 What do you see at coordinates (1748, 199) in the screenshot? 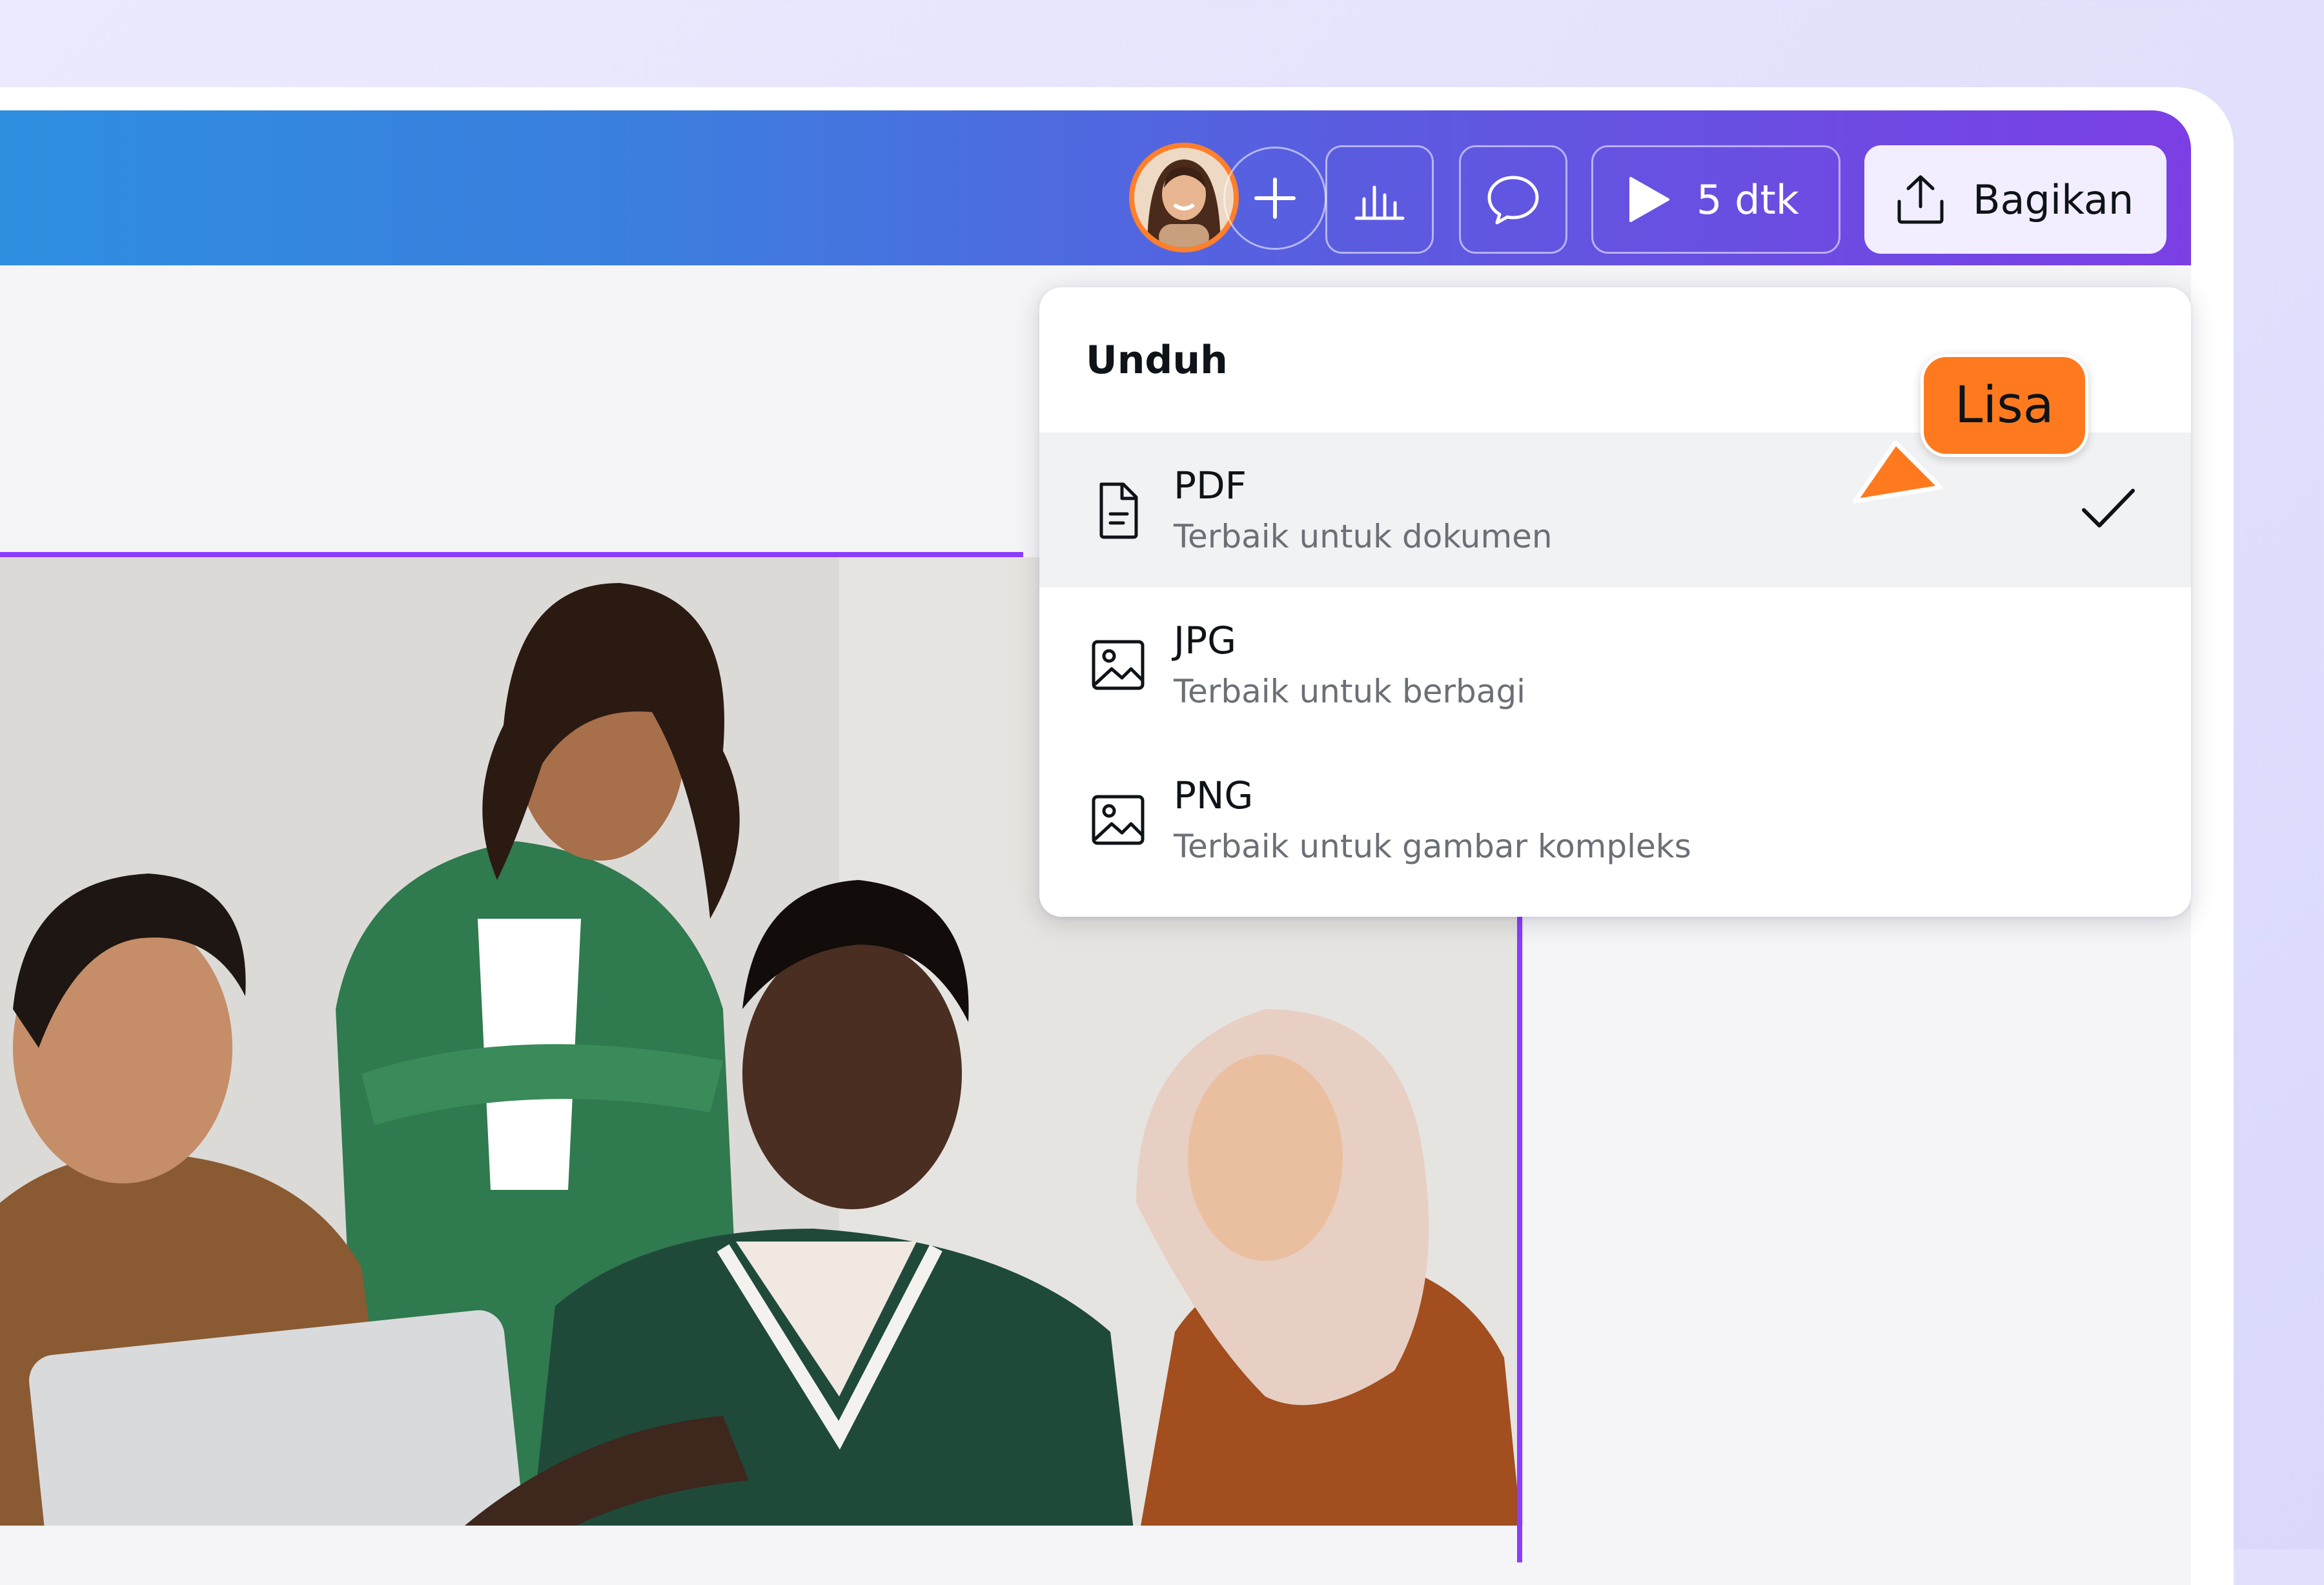
I see `present-duration-label: 5 dtk` at bounding box center [1748, 199].